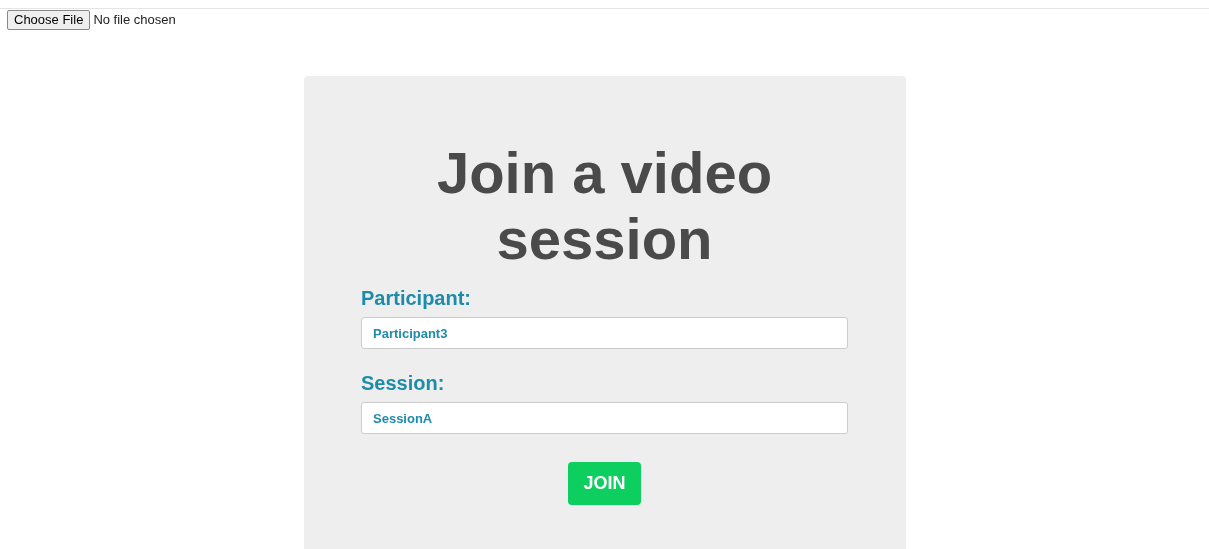  Describe the element at coordinates (604, 206) in the screenshot. I see `page-title: Join a video session` at that location.